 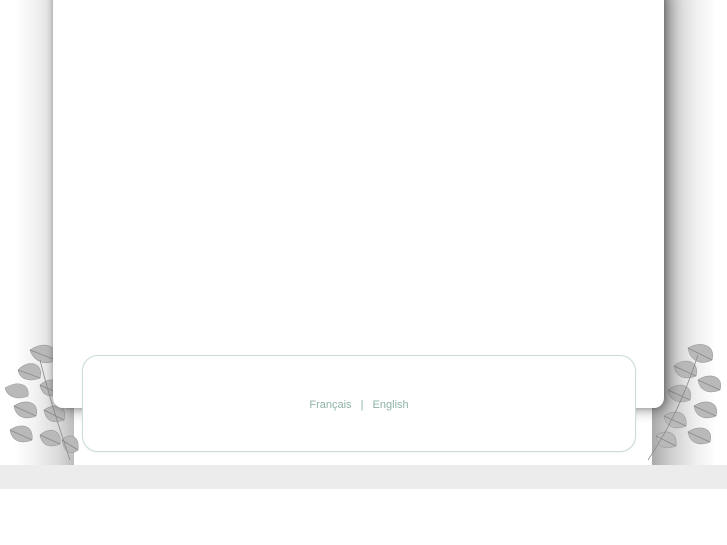 I want to click on language-switcher: Français | English, so click(x=359, y=405).